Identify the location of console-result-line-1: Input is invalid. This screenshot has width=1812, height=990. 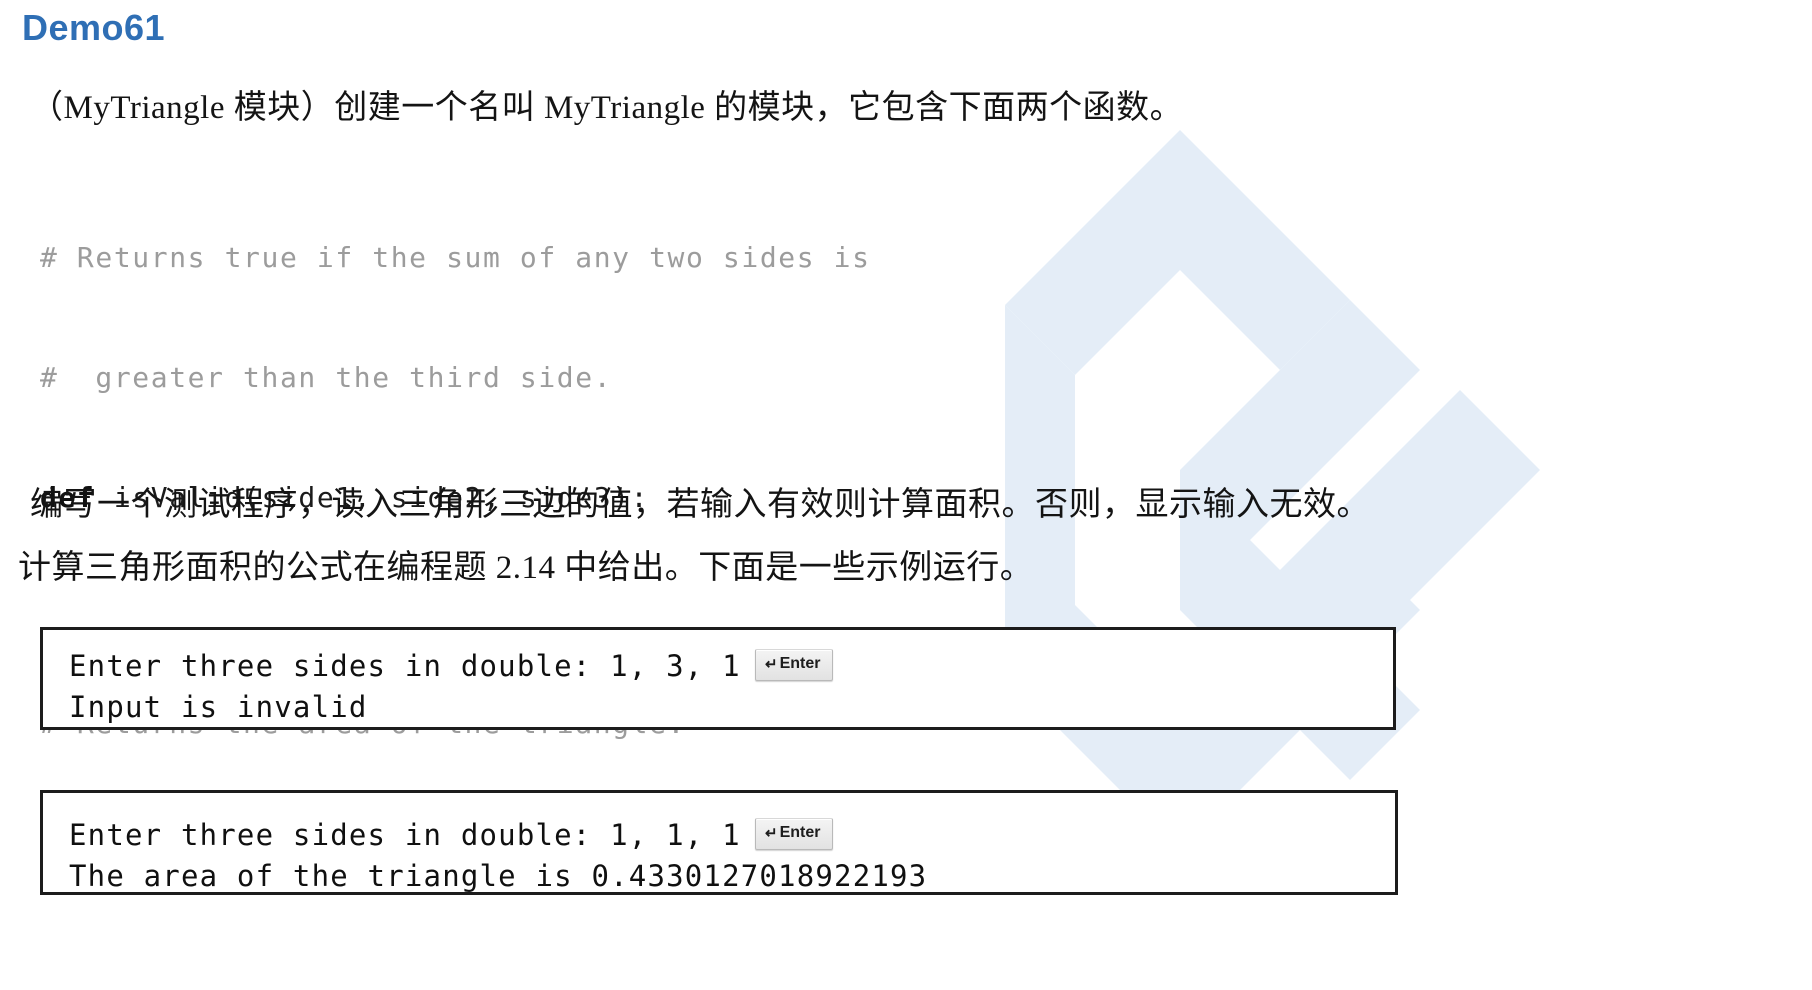
(218, 707).